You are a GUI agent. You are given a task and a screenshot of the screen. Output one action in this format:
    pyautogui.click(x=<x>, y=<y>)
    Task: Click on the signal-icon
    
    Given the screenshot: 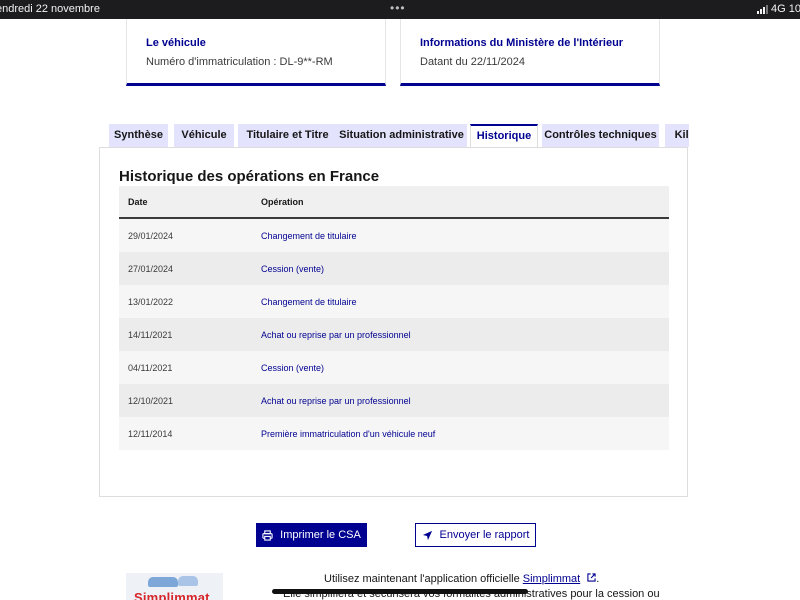 What is the action you would take?
    pyautogui.click(x=762, y=9)
    